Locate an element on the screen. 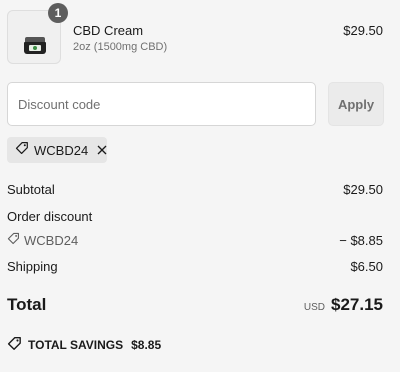 This screenshot has height=372, width=400. savings-value: $8.85 is located at coordinates (146, 345).